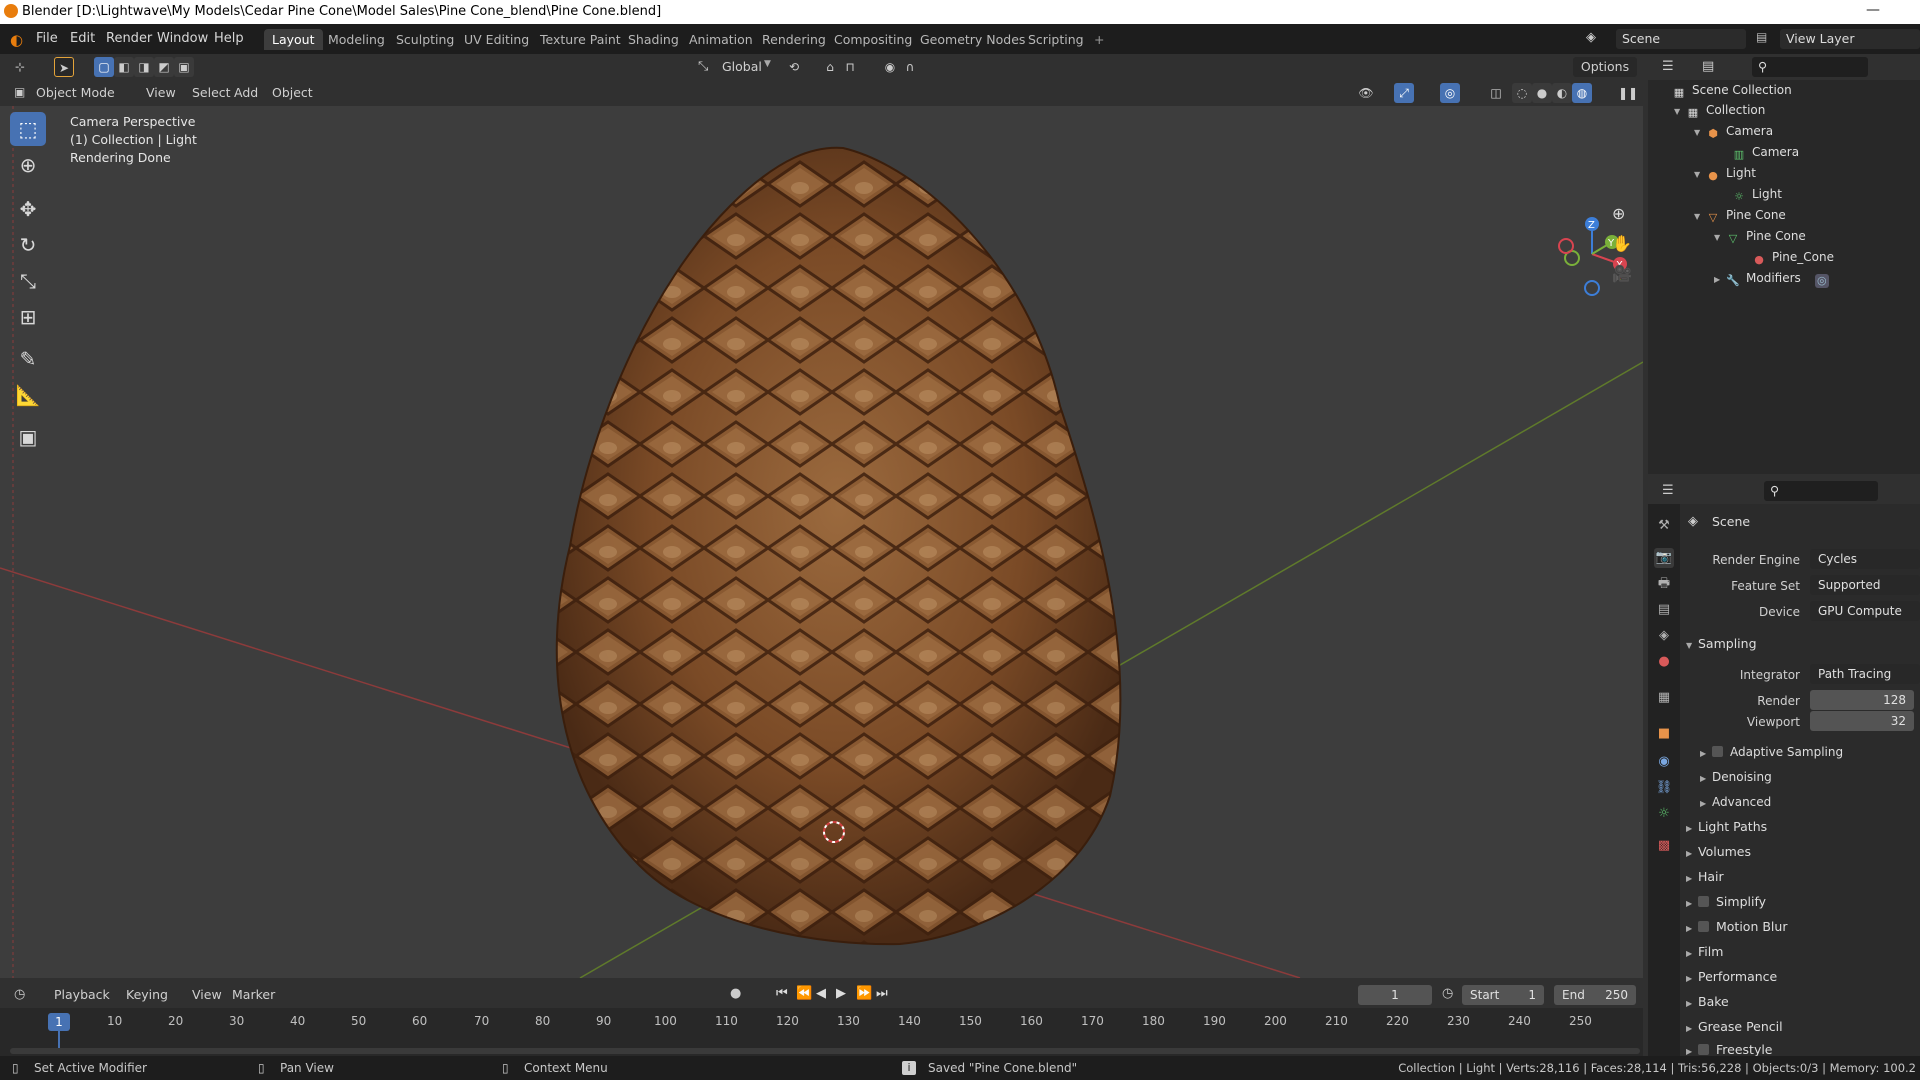  What do you see at coordinates (1496, 93) in the screenshot?
I see `xray-toggle-icon: ◫` at bounding box center [1496, 93].